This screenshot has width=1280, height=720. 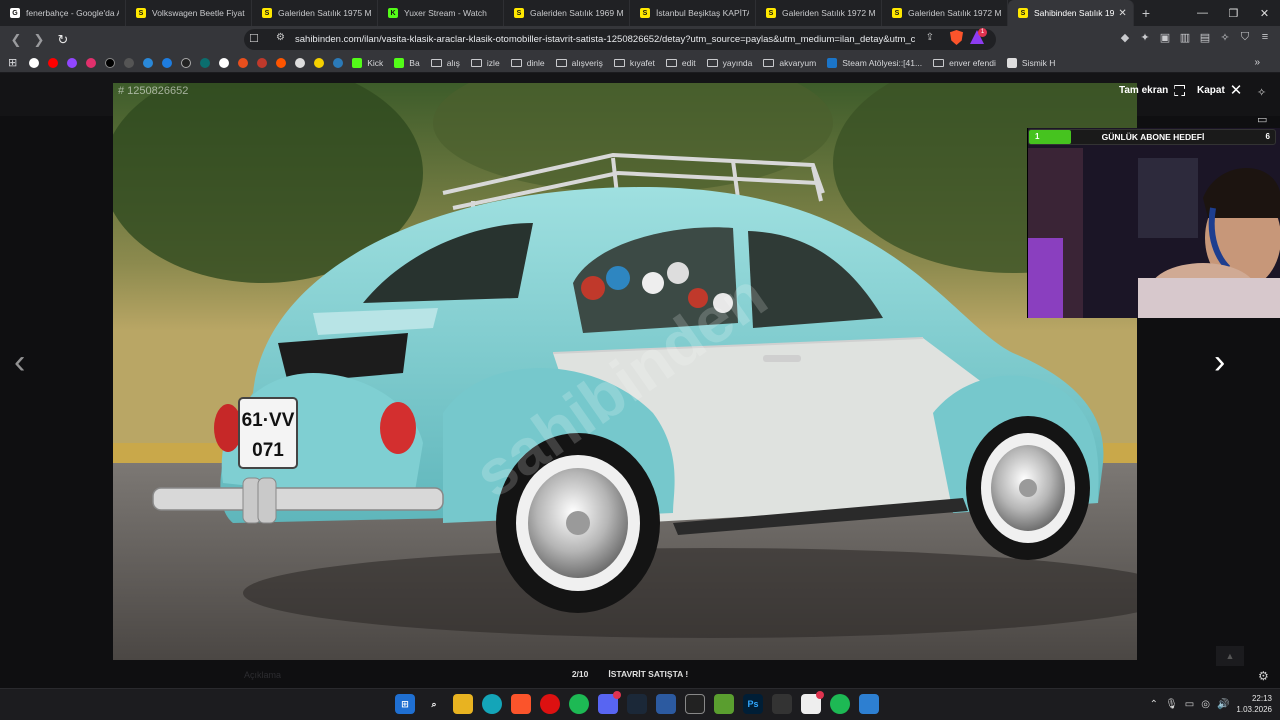 What do you see at coordinates (281, 62) in the screenshot?
I see `m-site-icon` at bounding box center [281, 62].